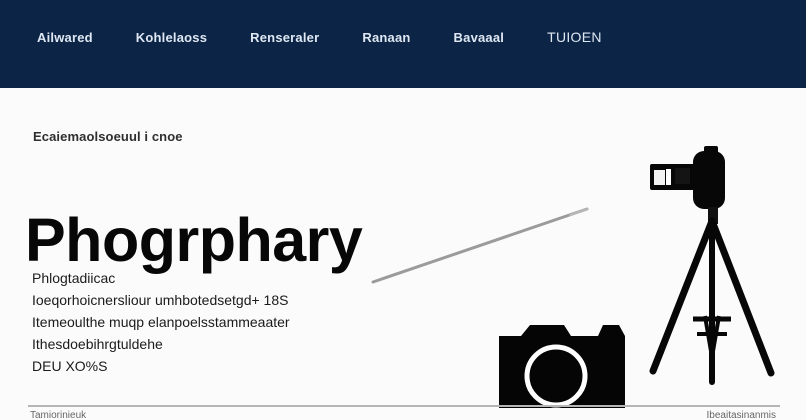  Describe the element at coordinates (65, 37) in the screenshot. I see `nav-item-1: Ailwared` at that location.